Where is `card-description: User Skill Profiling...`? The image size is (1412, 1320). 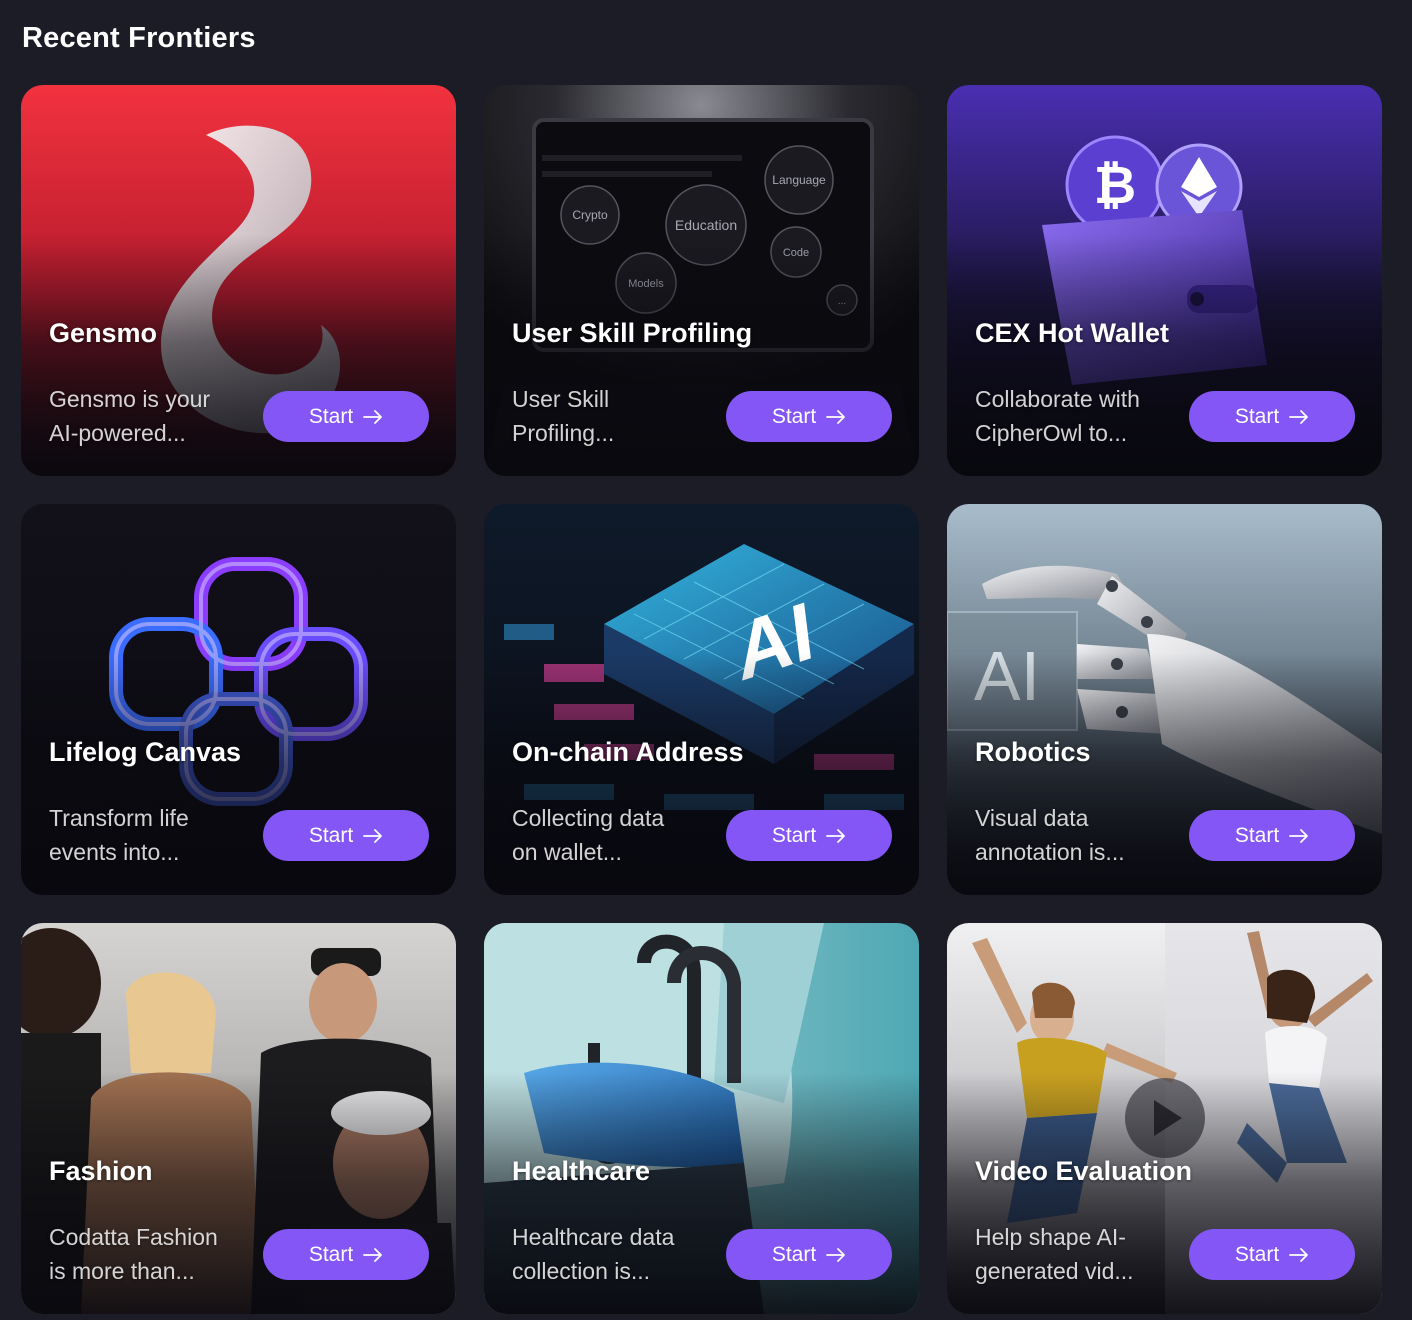 card-description: User Skill Profiling... is located at coordinates (612, 416).